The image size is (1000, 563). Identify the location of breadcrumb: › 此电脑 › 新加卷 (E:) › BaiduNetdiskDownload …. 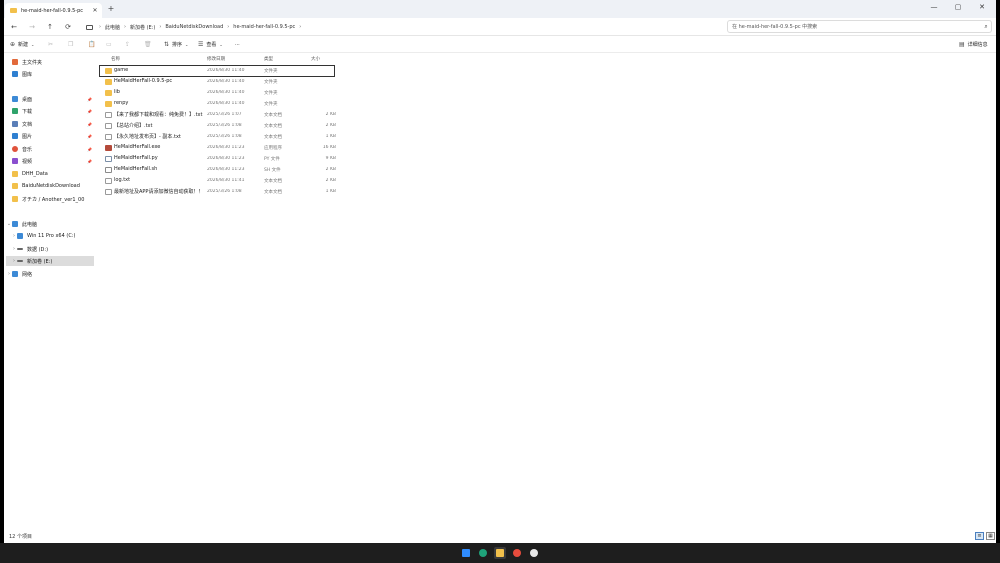
(402, 27).